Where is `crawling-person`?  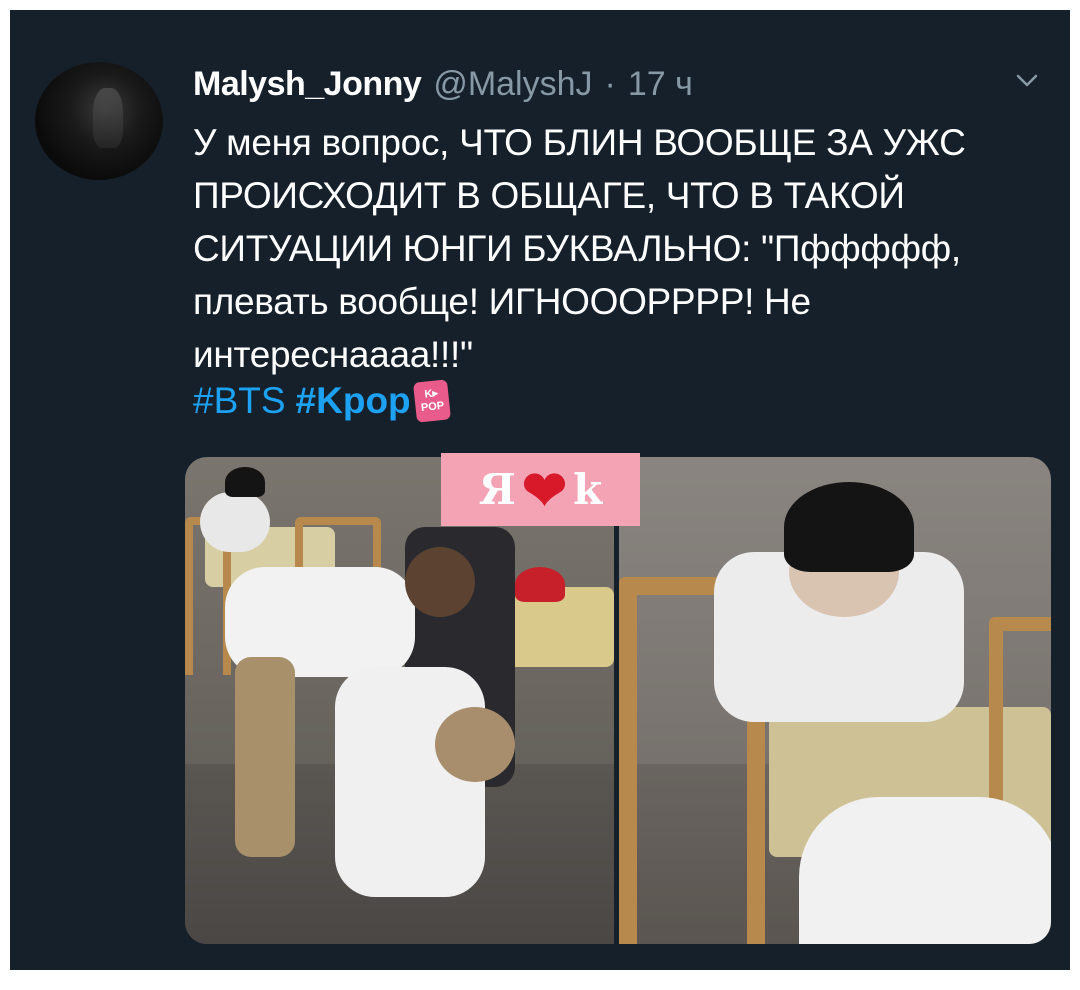
crawling-person is located at coordinates (410, 782).